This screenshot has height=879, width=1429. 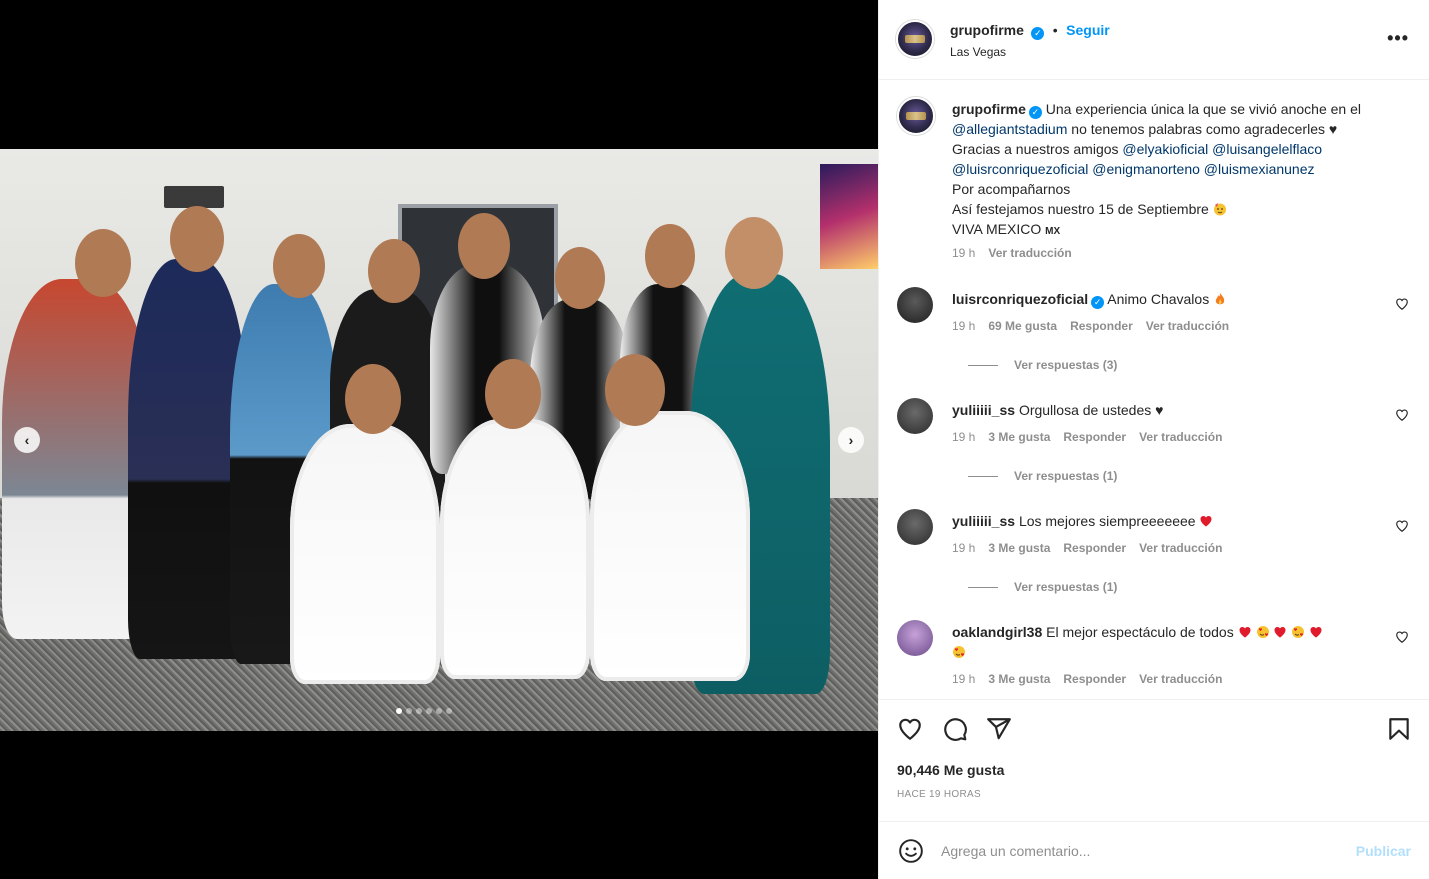 I want to click on caption-avatar, so click(x=916, y=116).